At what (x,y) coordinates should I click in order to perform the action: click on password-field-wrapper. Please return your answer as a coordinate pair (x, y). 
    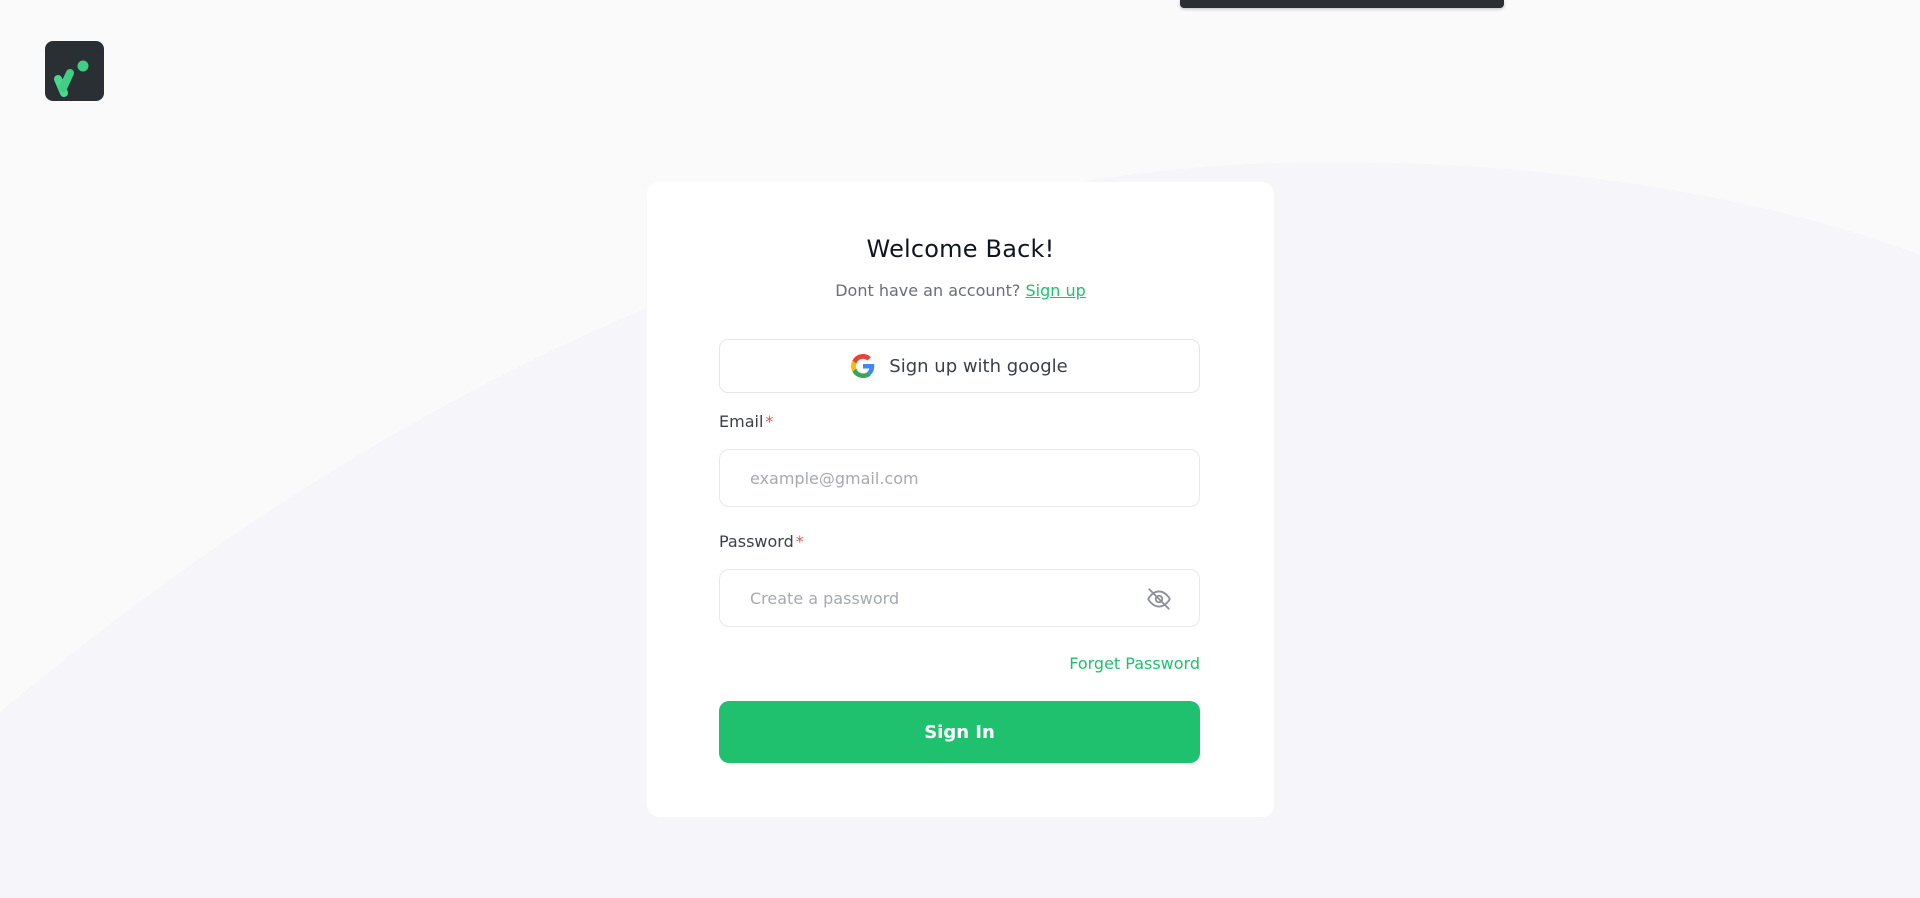
    Looking at the image, I should click on (959, 598).